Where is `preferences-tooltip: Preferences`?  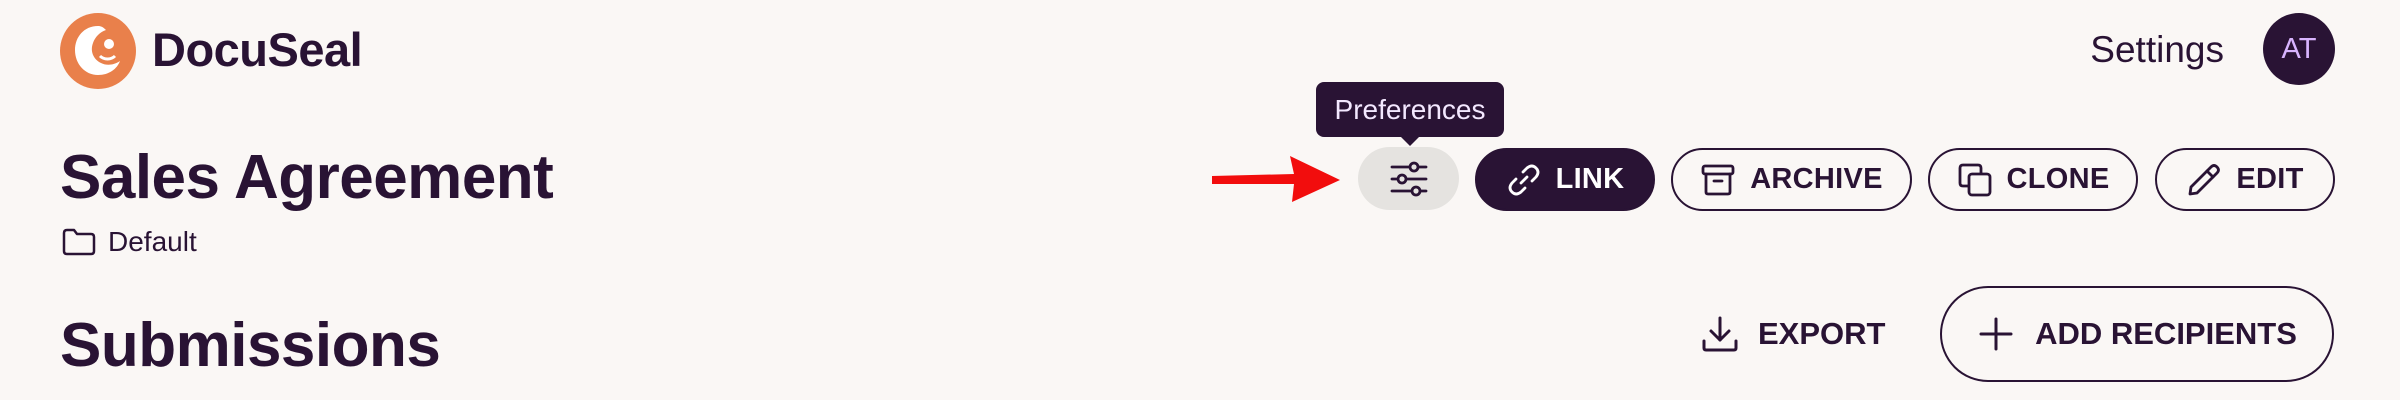 preferences-tooltip: Preferences is located at coordinates (1410, 109).